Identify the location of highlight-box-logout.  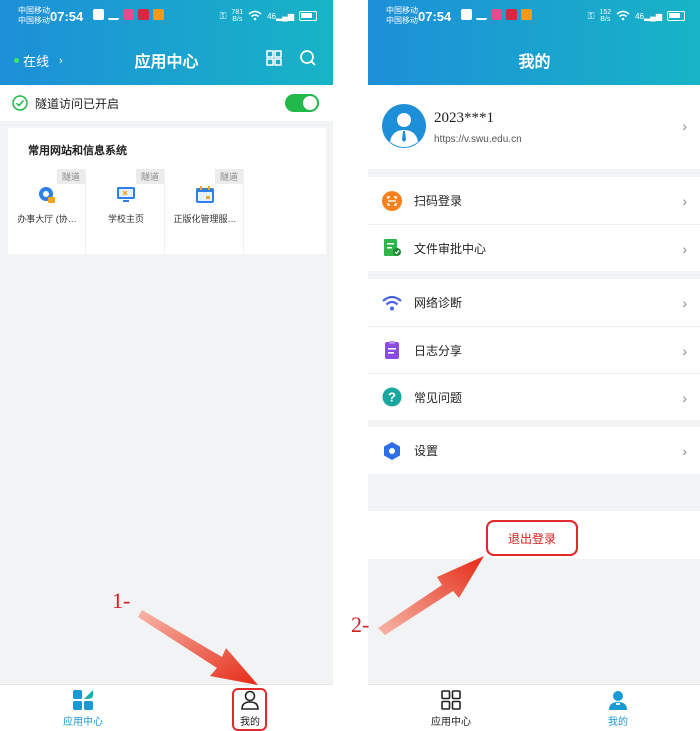
(532, 538).